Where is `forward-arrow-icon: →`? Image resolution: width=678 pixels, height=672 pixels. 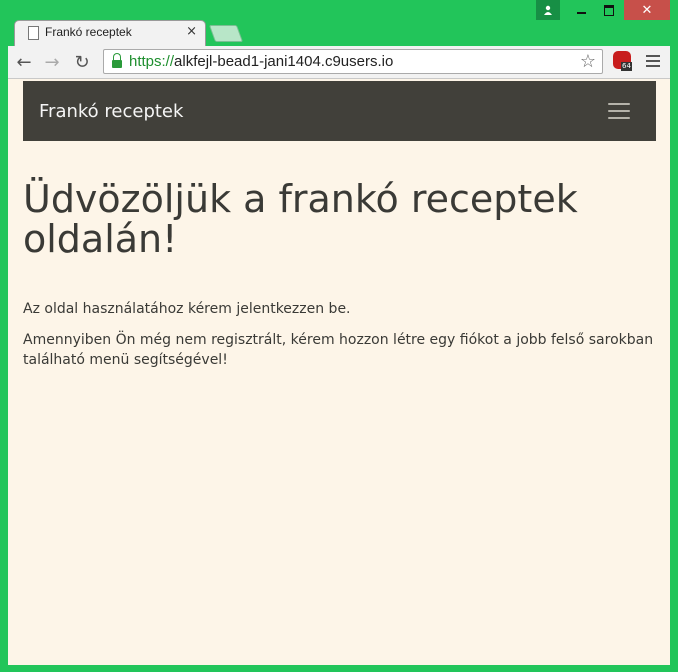
forward-arrow-icon: → is located at coordinates (52, 62).